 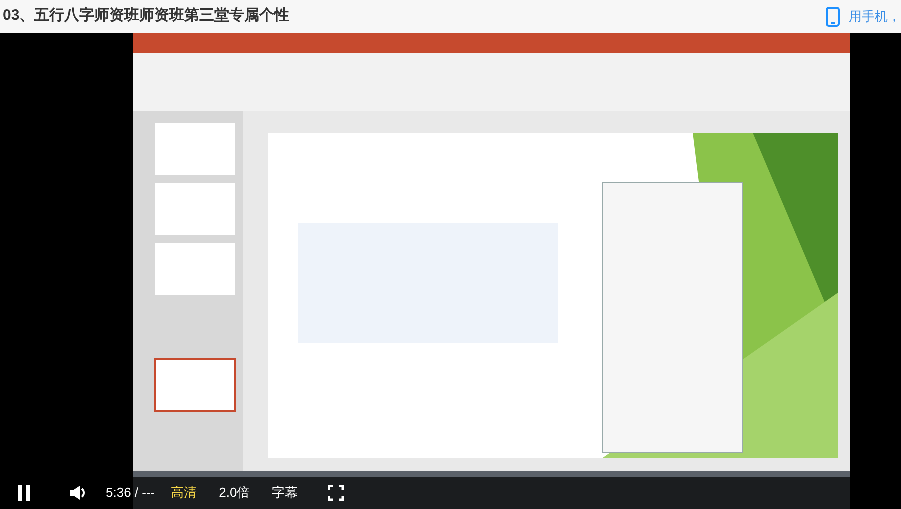 I want to click on fullscreen-icon, so click(x=336, y=493).